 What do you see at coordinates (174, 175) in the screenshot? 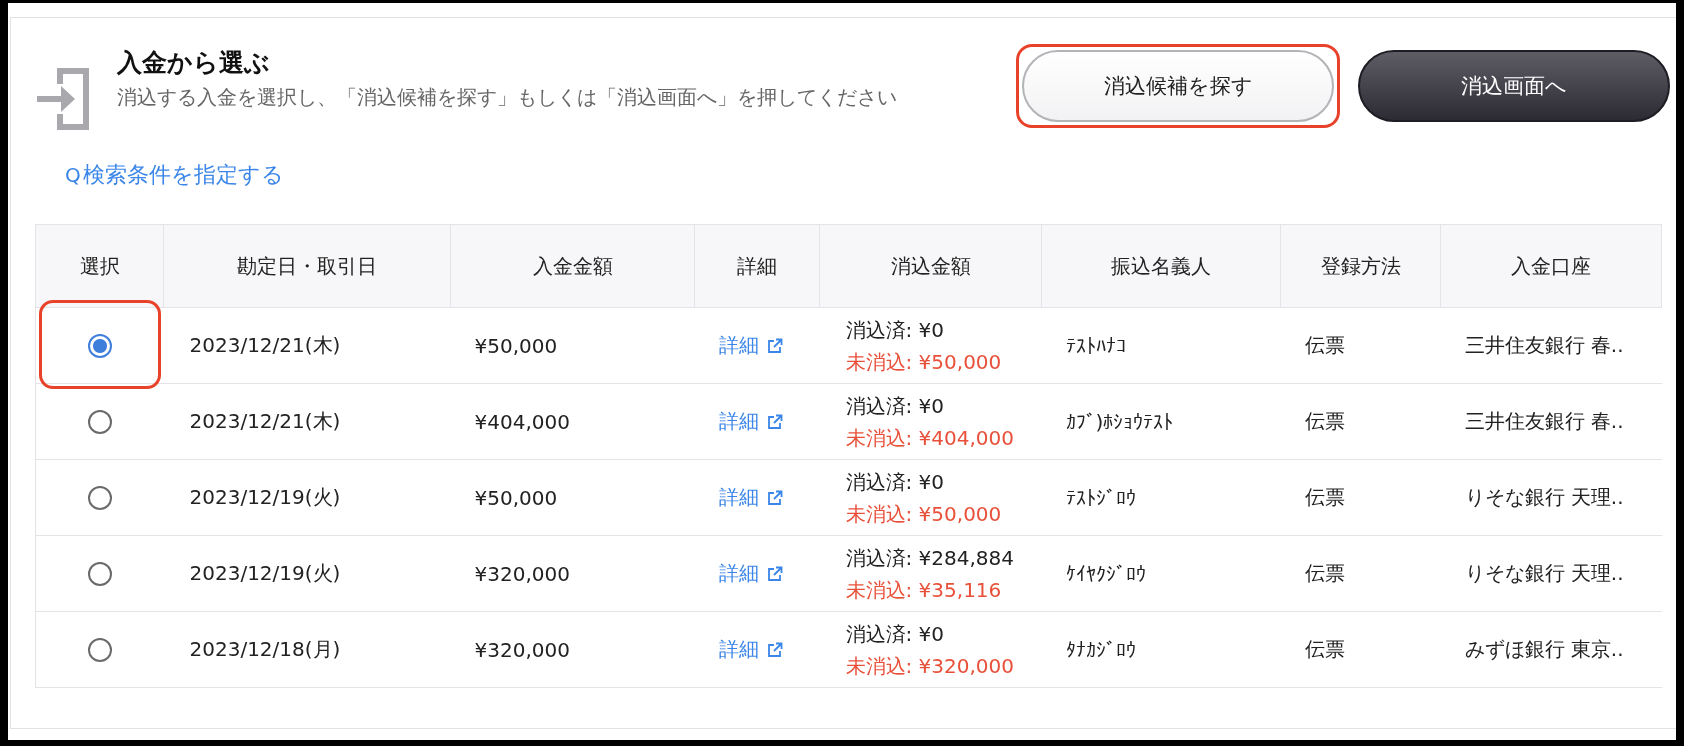
I see `search-conditions-link: Q検索条件を指定する` at bounding box center [174, 175].